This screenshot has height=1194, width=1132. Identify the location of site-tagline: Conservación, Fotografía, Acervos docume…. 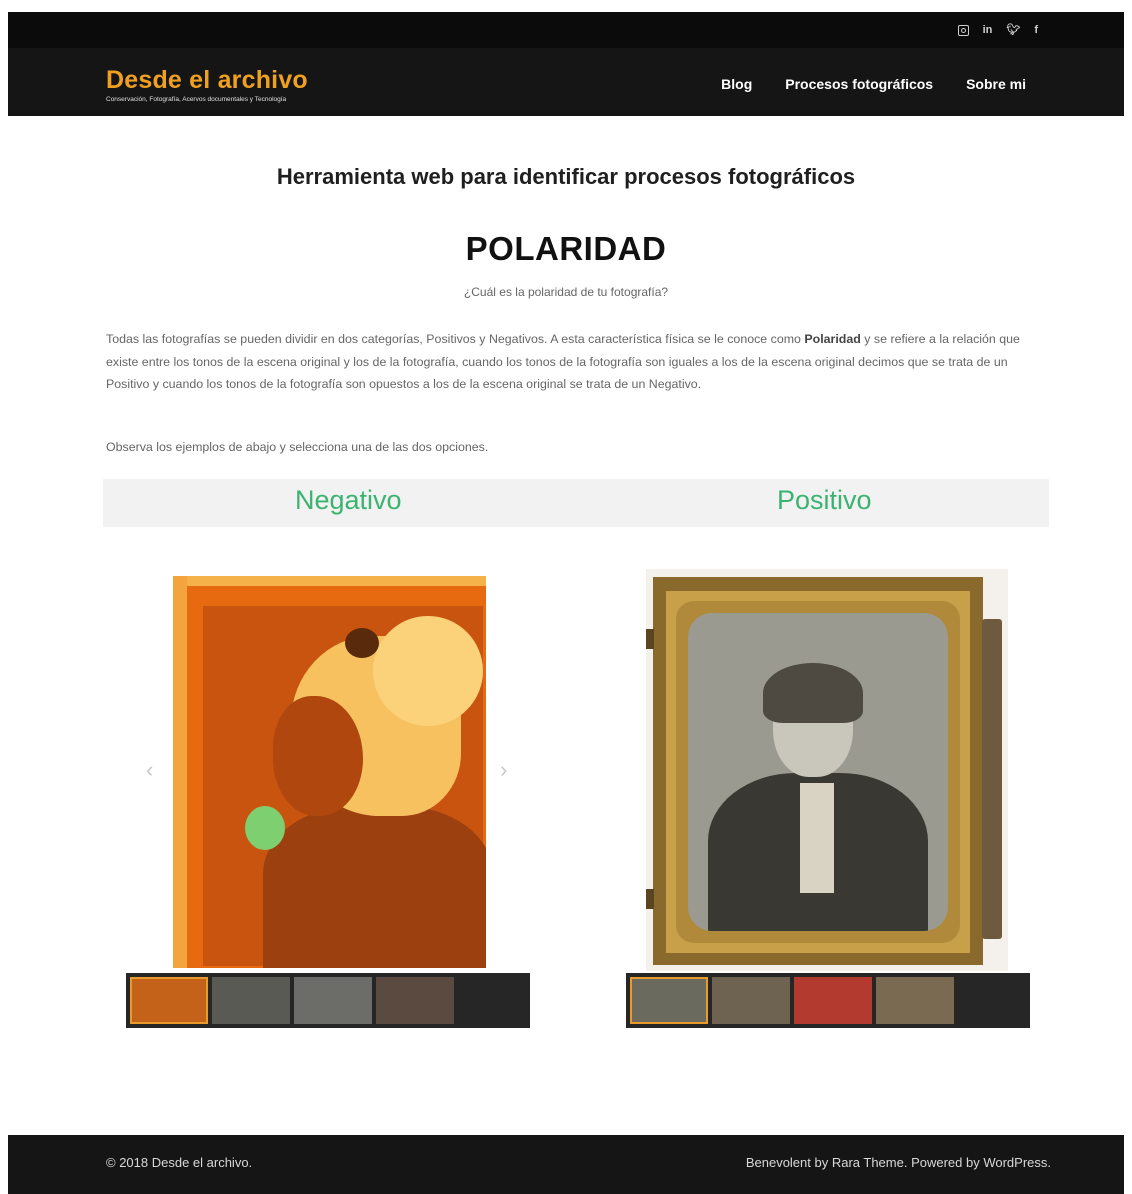
(196, 99).